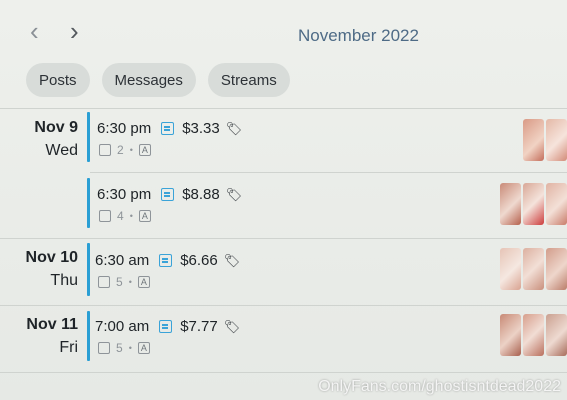 The image size is (567, 400). I want to click on tab-messages: Messages, so click(148, 80).